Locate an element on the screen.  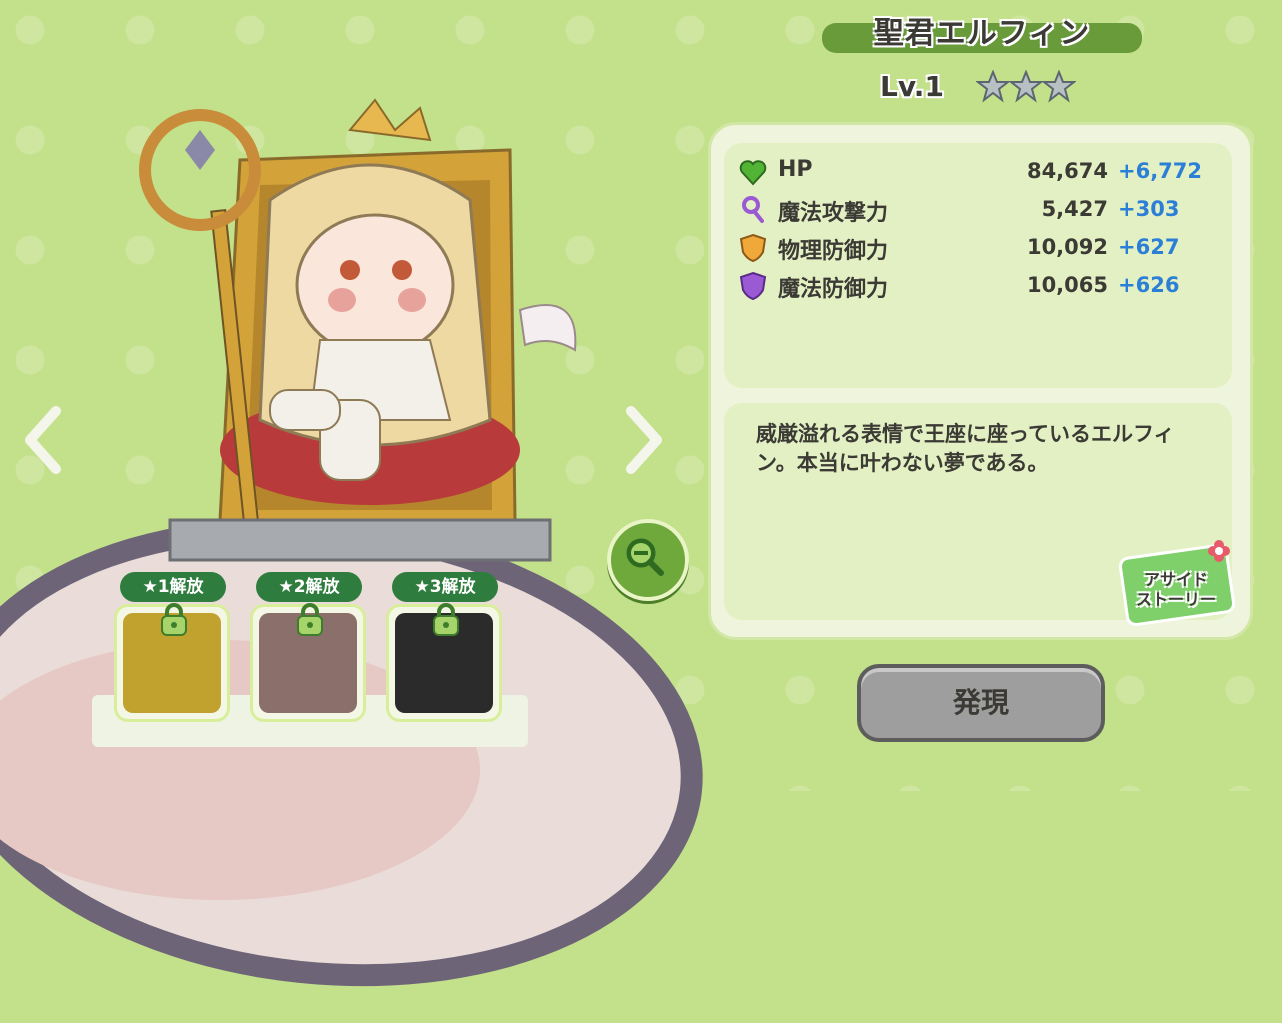
magic-key-icon is located at coordinates (753, 209).